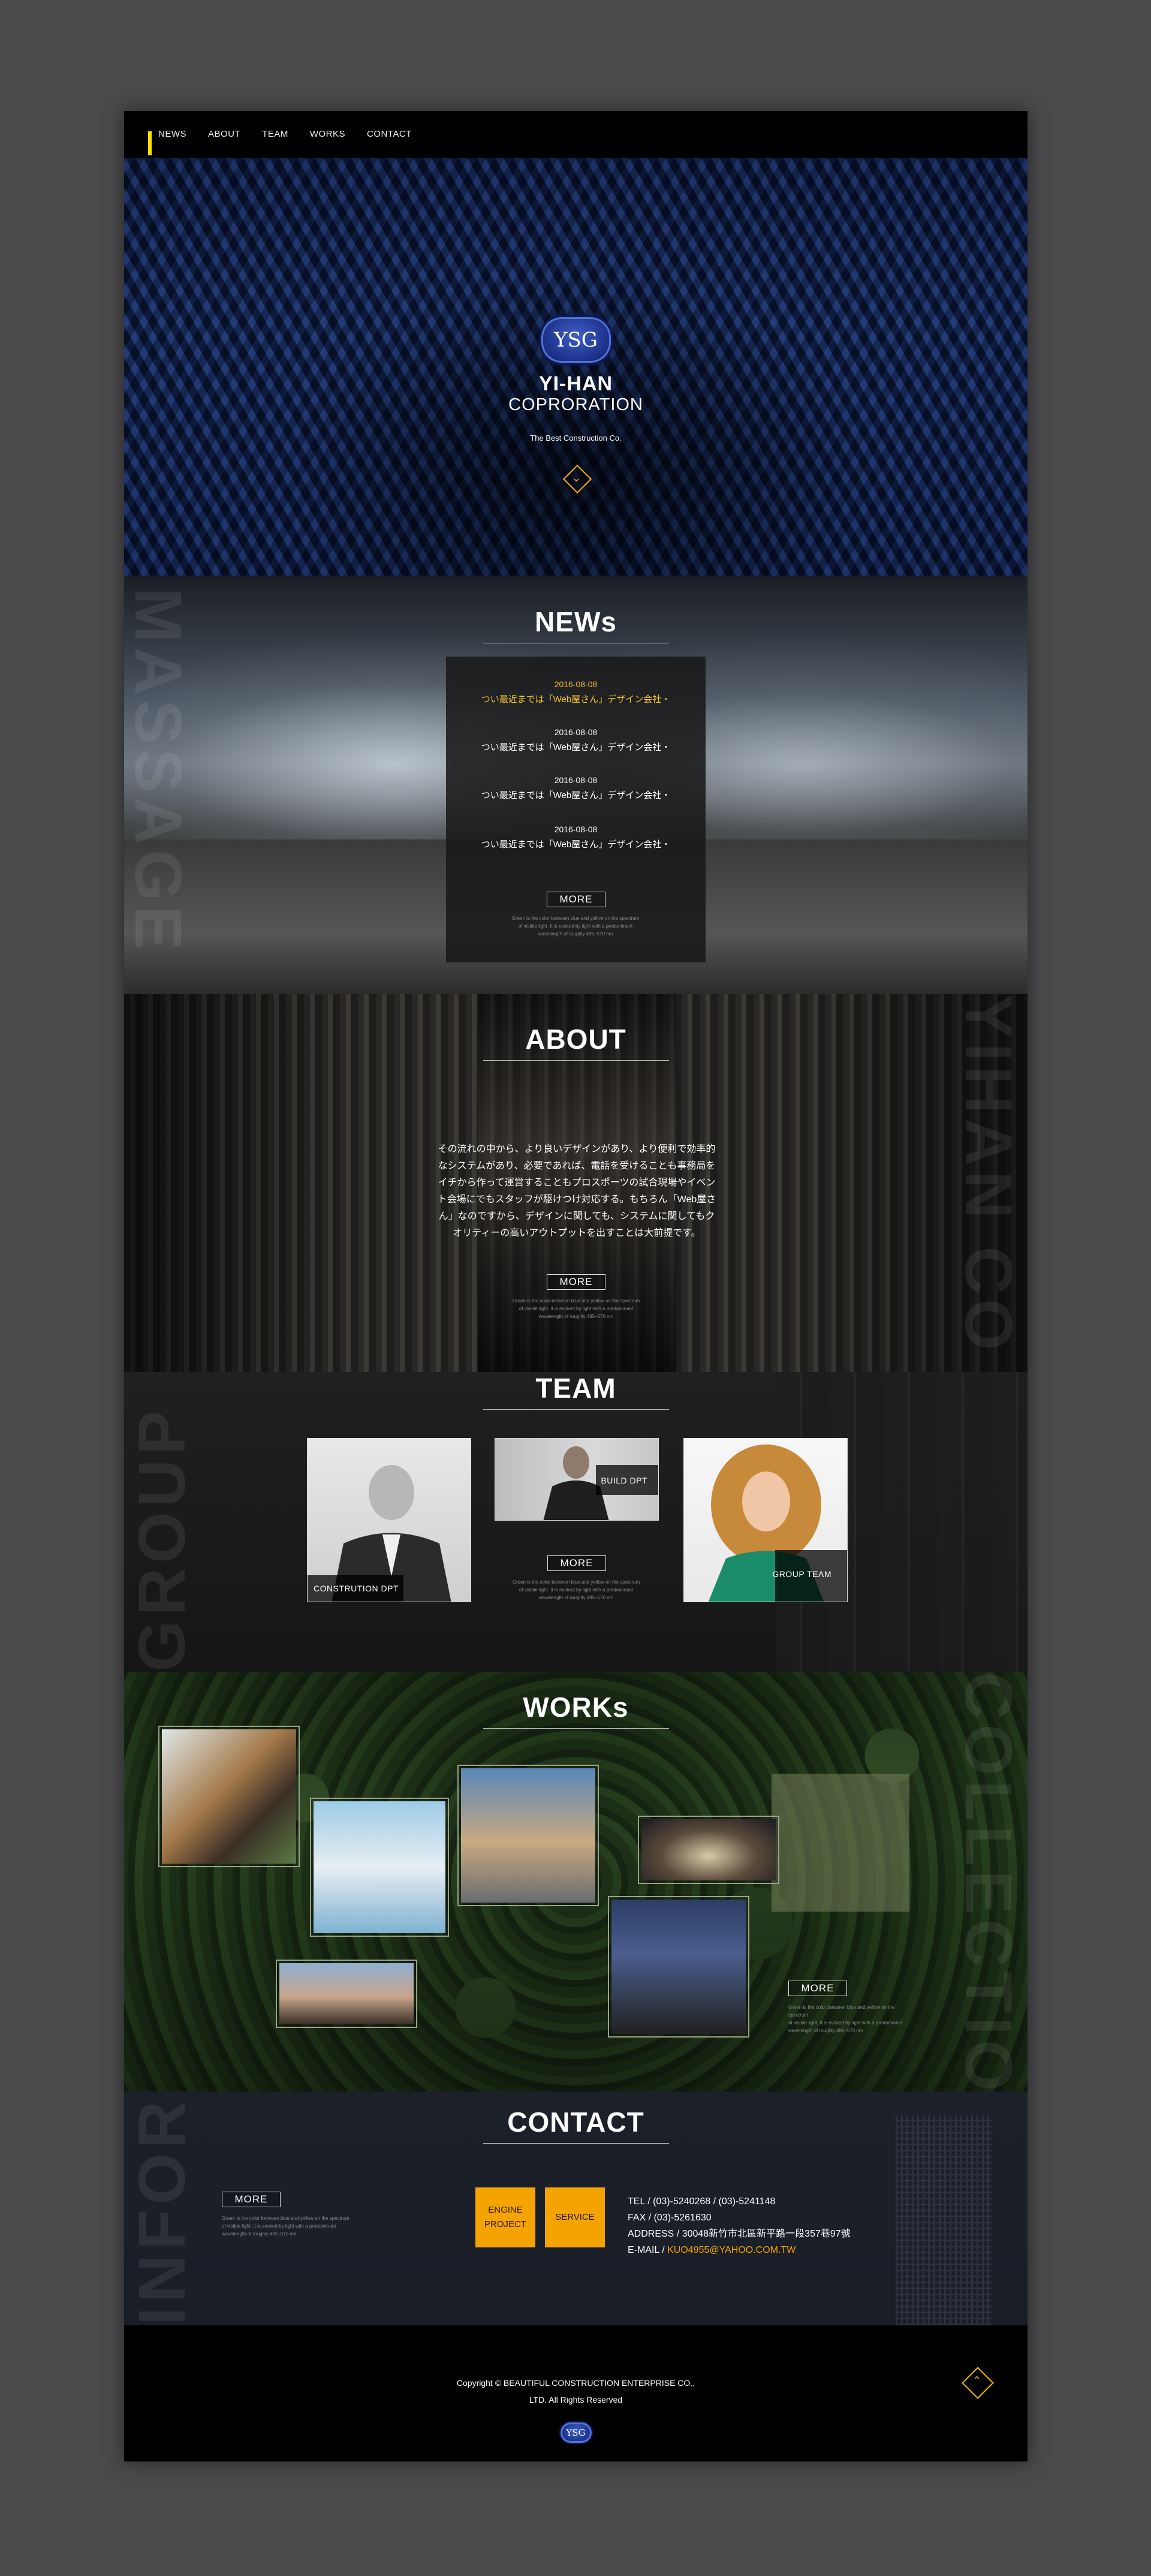 Image resolution: width=1151 pixels, height=2576 pixels. Describe the element at coordinates (575, 2122) in the screenshot. I see `contact-title: CONTACT` at that location.